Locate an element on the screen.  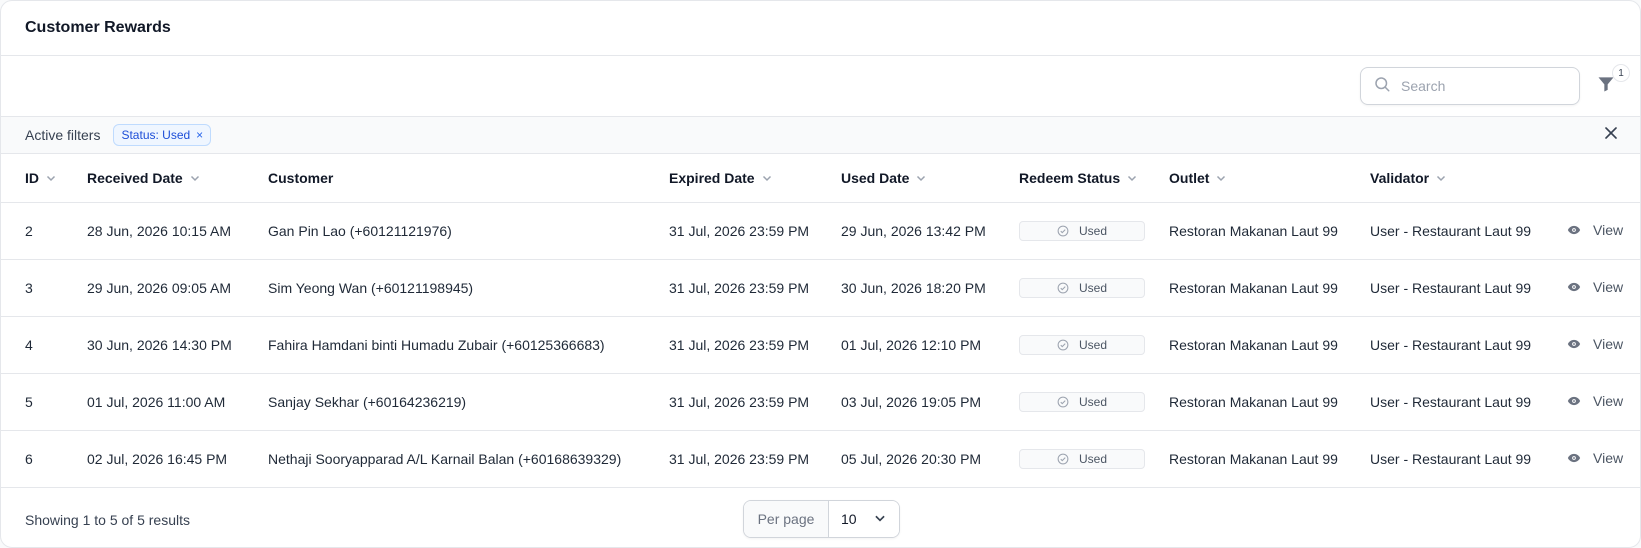
filter-chip-status: Status: Used × is located at coordinates (162, 135).